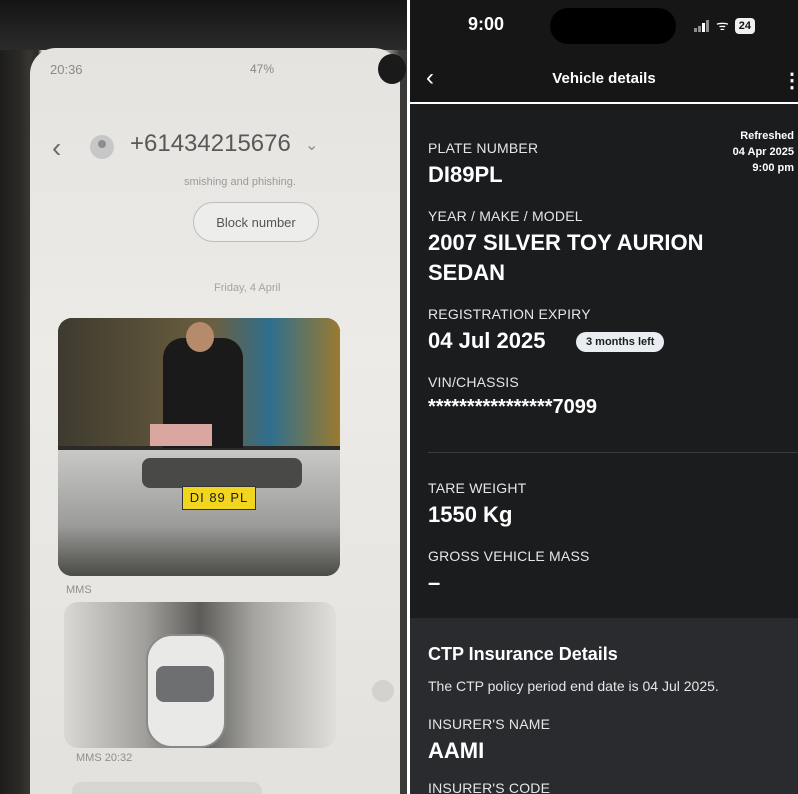  What do you see at coordinates (613, 452) in the screenshot?
I see `section-divider` at bounding box center [613, 452].